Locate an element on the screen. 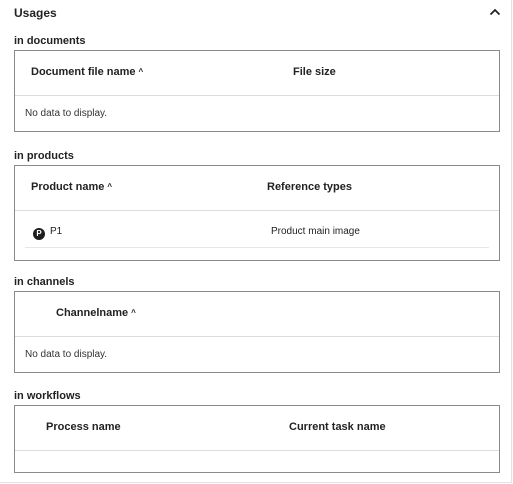 Image resolution: width=513 pixels, height=484 pixels. usages-header: Usages is located at coordinates (256, 13).